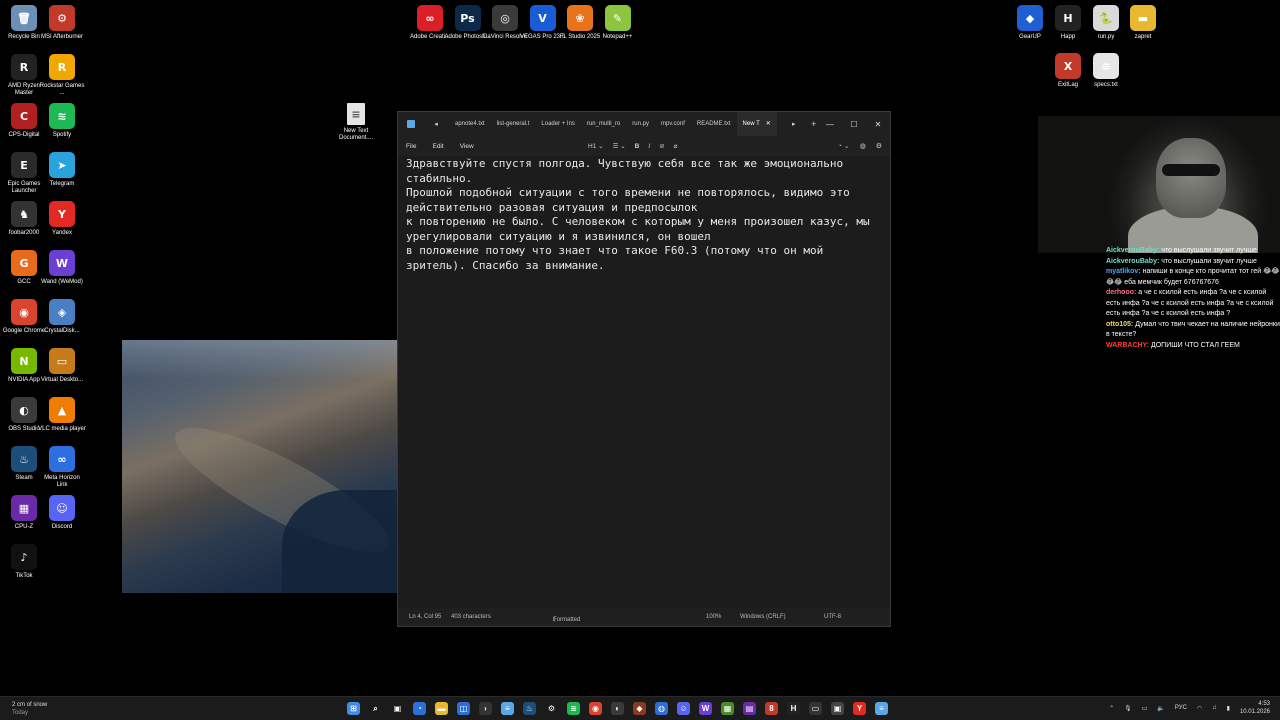  Describe the element at coordinates (859, 708) in the screenshot. I see `yandex-icon: Y` at that location.